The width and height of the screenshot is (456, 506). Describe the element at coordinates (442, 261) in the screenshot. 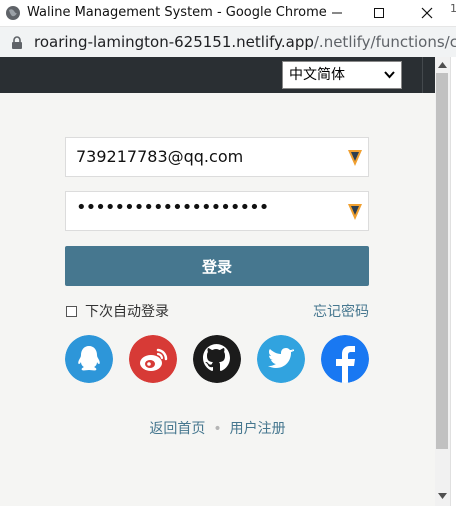

I see `scrollbar-thumb` at that location.